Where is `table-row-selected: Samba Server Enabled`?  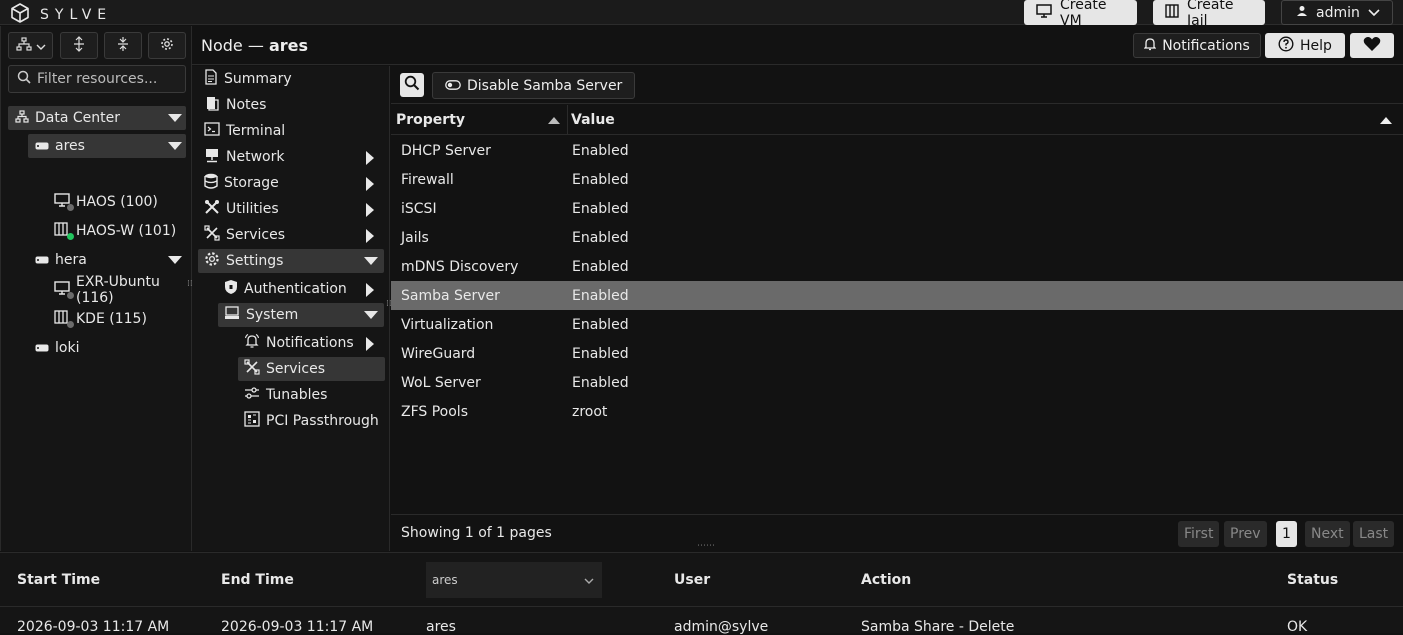
table-row-selected: Samba Server Enabled is located at coordinates (897, 295).